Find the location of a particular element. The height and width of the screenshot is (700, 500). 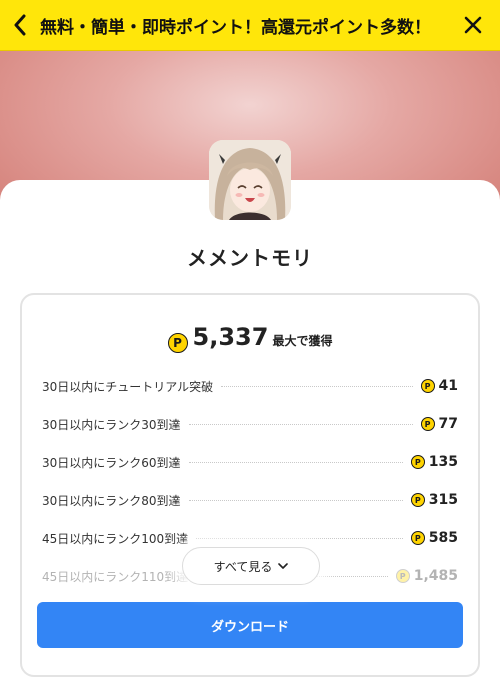

task-points-value: 315 is located at coordinates (443, 500).